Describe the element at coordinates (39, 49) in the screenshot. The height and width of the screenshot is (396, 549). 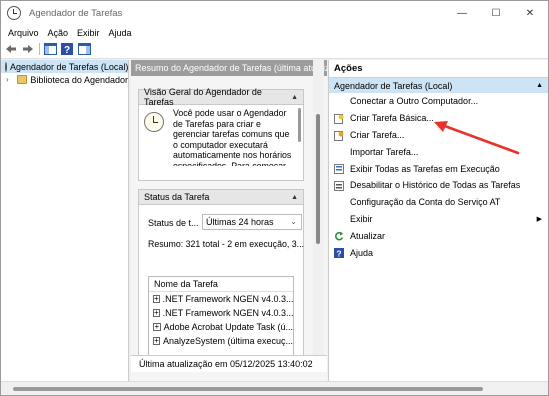
I see `toolbar-divider` at that location.